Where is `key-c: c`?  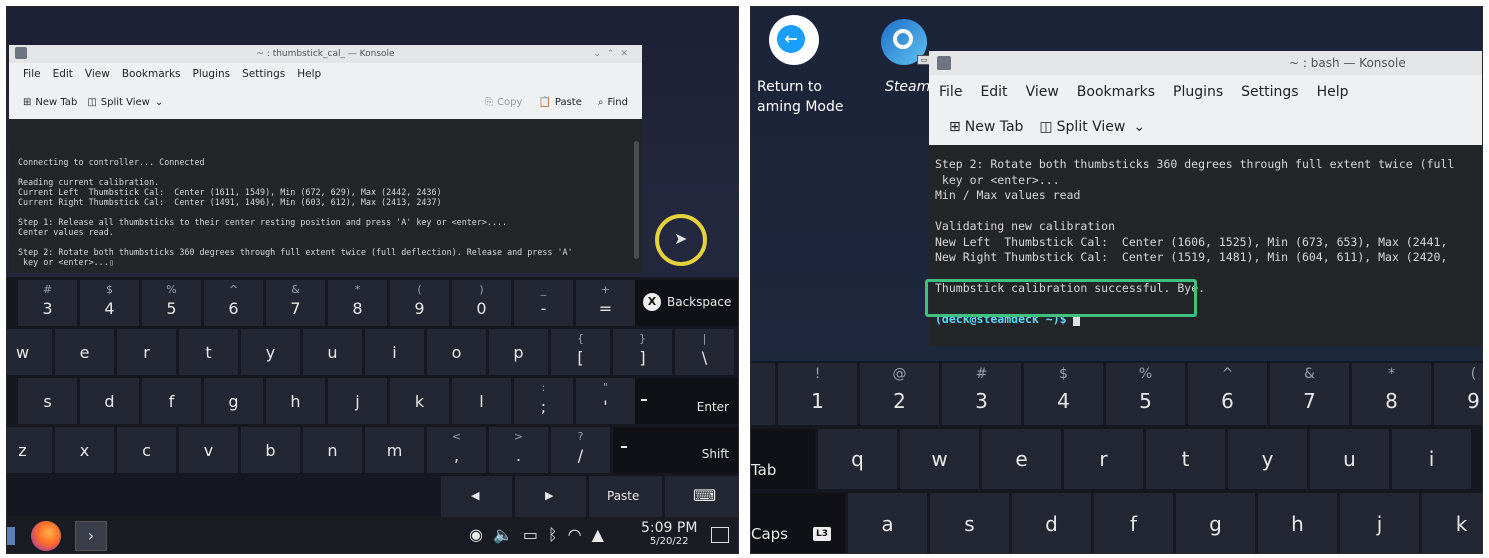 key-c: c is located at coordinates (146, 450).